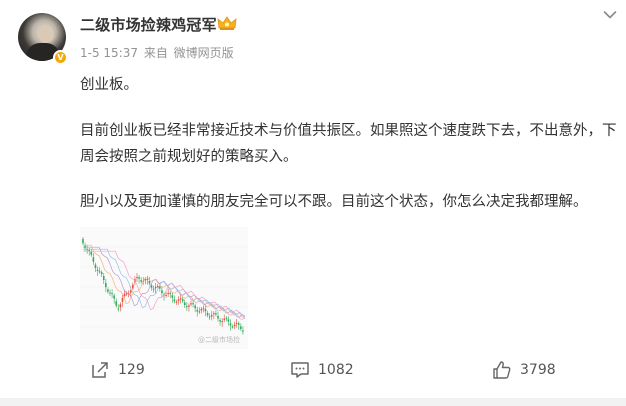 The image size is (626, 406). I want to click on post-paragraph: 创业板。, so click(109, 85).